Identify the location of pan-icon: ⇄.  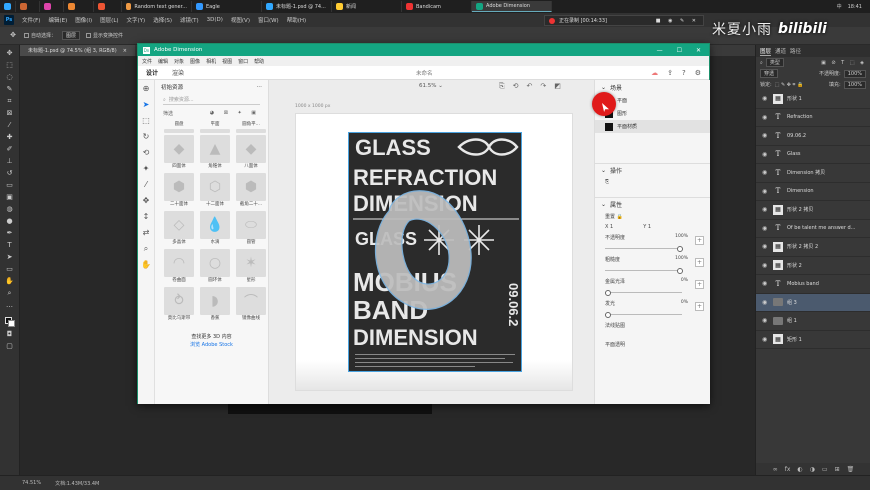
(146, 232).